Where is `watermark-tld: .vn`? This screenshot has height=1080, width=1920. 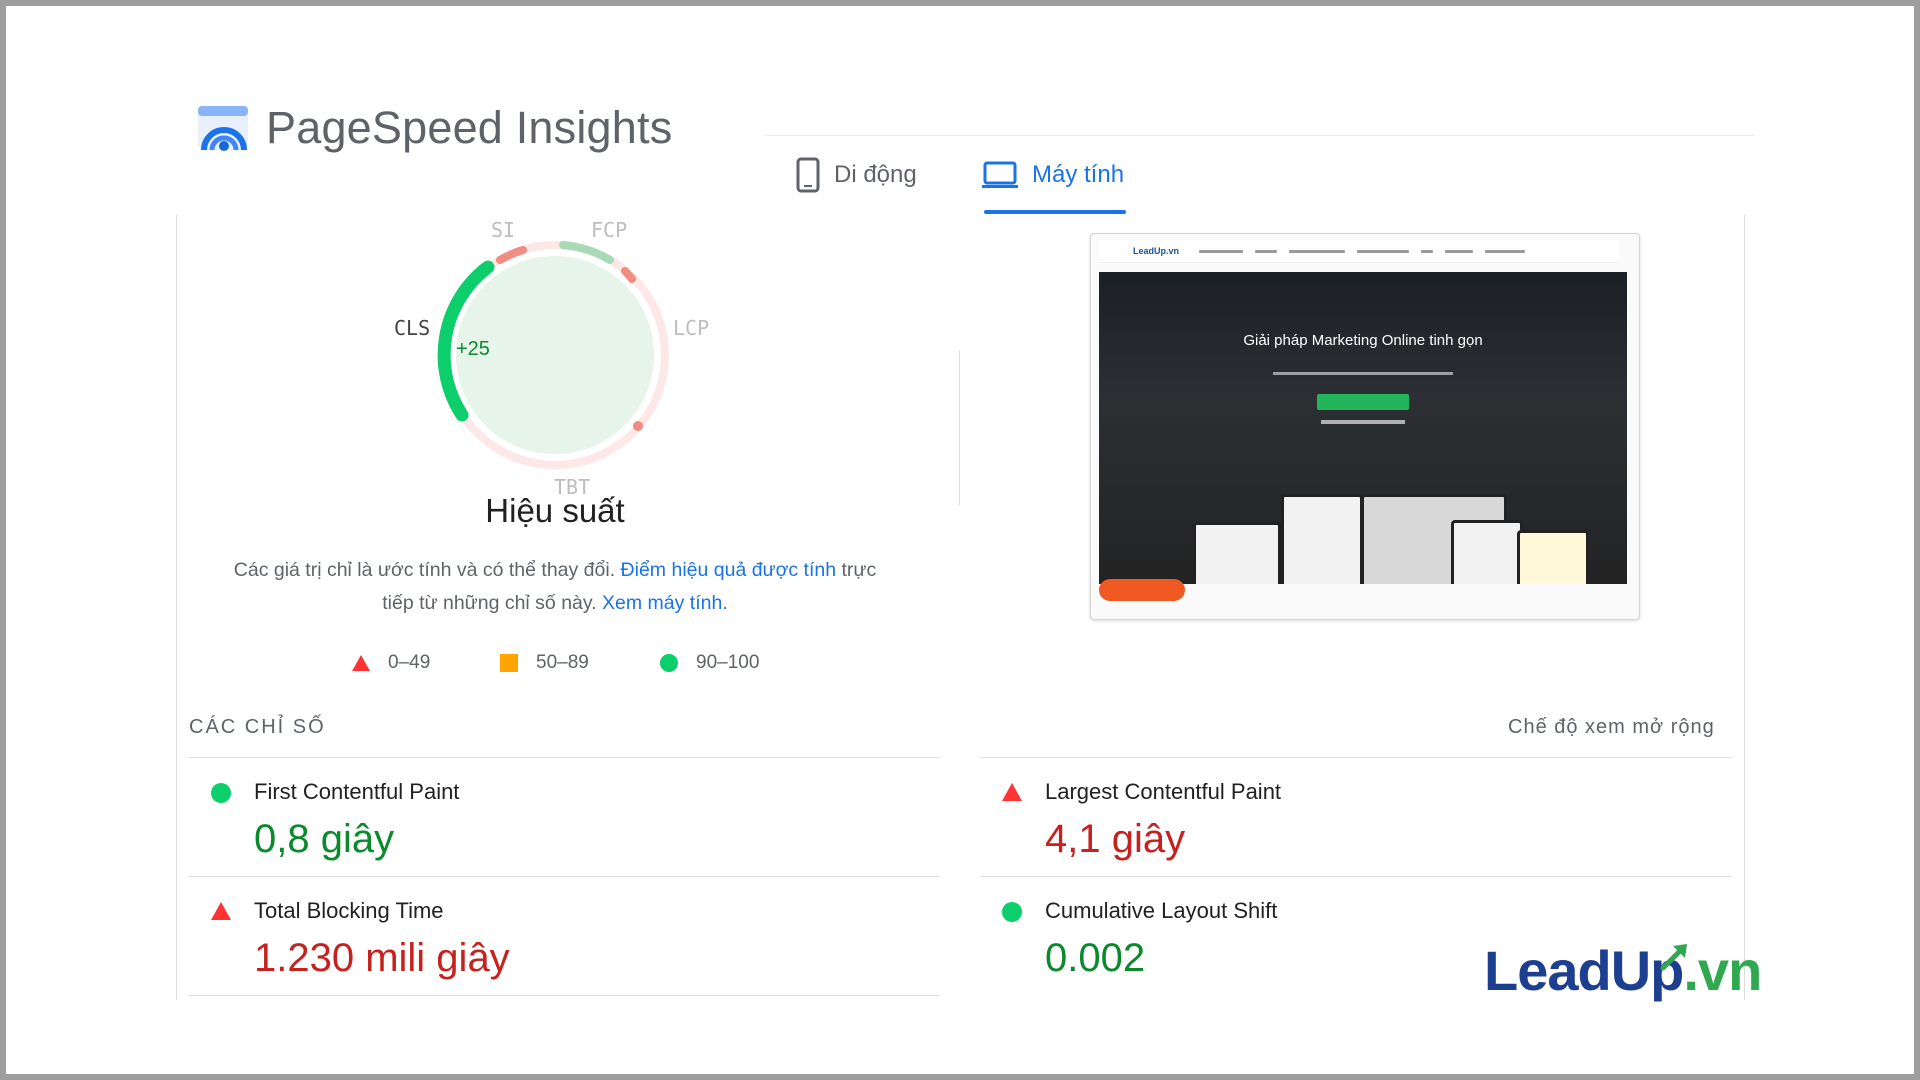 watermark-tld: .vn is located at coordinates (1722, 970).